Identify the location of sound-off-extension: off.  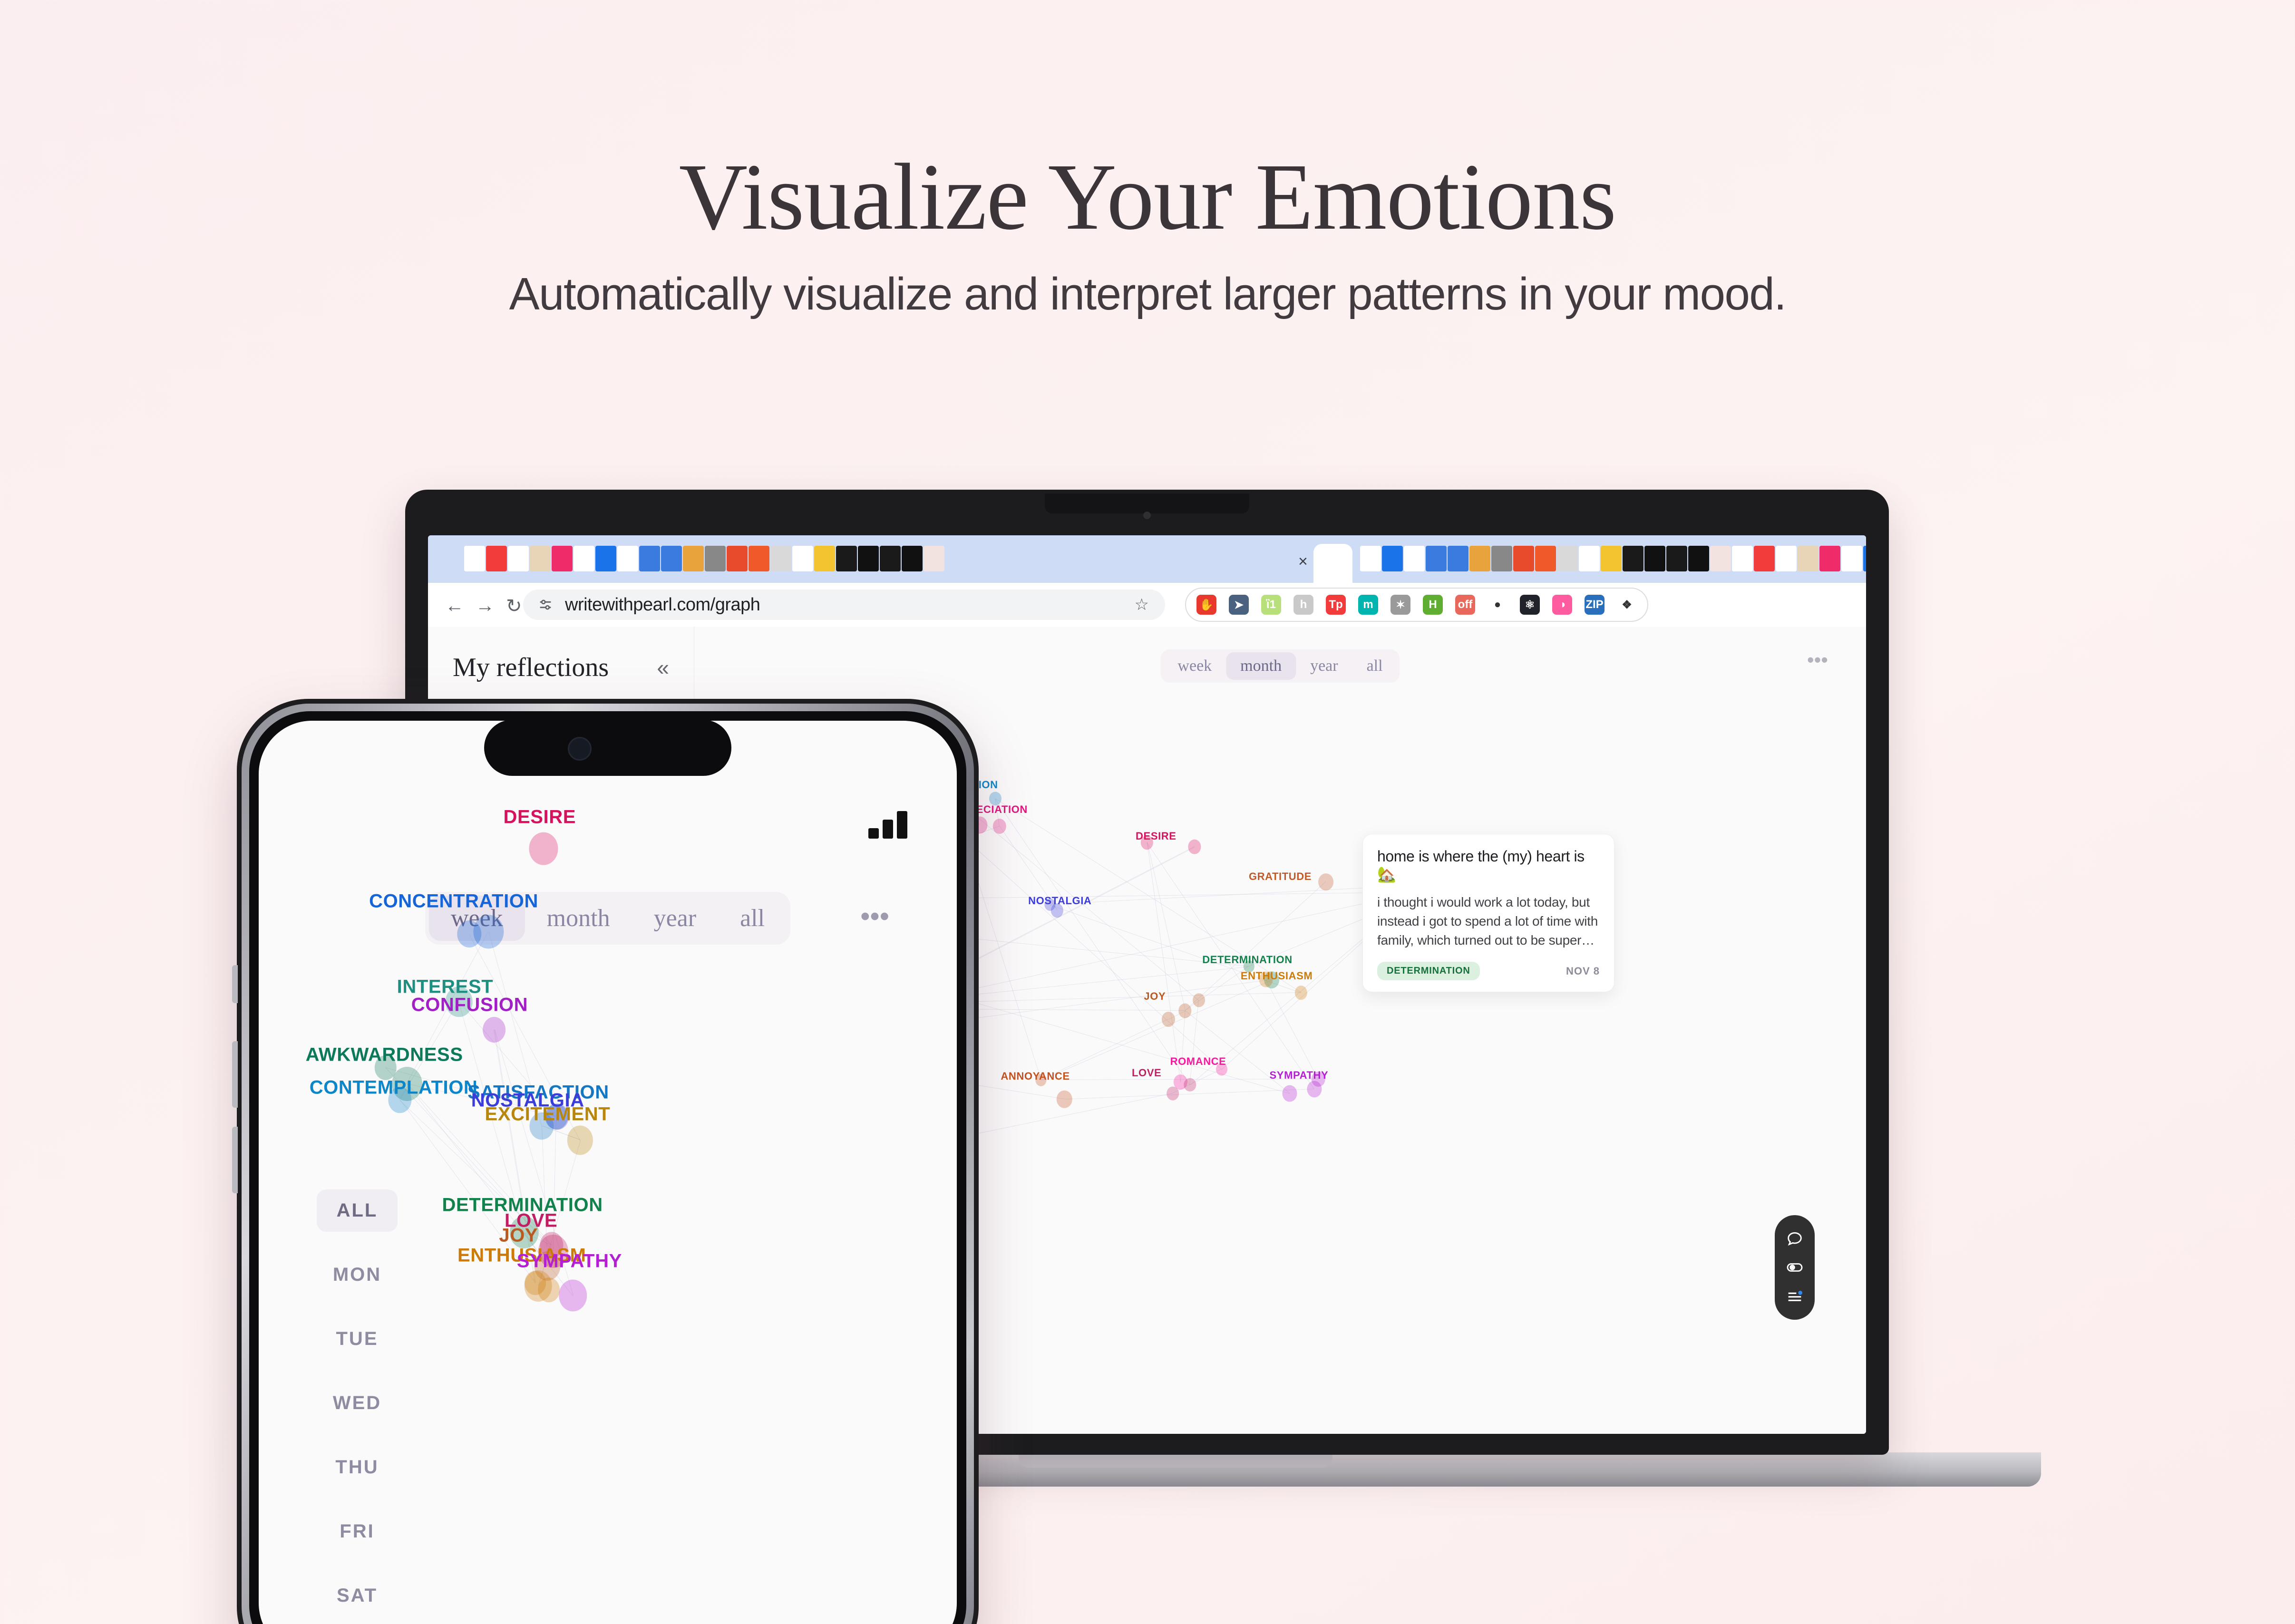
(1465, 605).